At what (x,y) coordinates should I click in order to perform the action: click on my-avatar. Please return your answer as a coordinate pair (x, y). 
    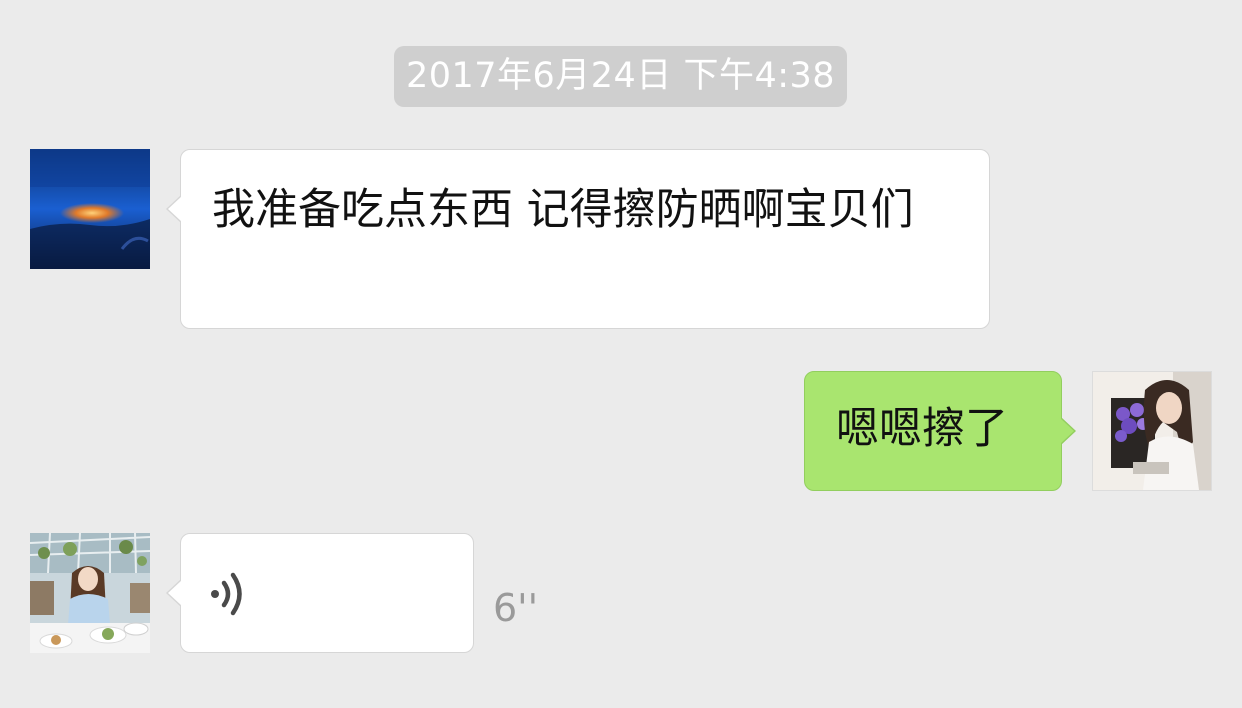
    Looking at the image, I should click on (1152, 431).